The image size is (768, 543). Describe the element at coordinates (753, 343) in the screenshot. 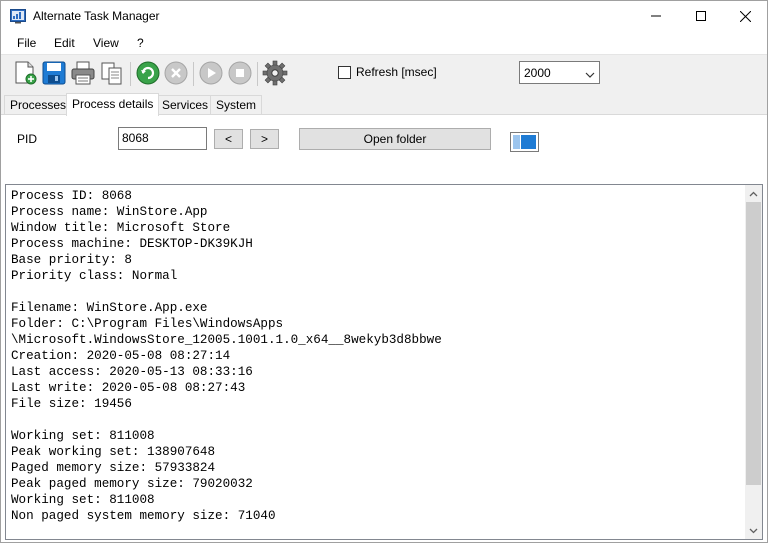

I see `scrollbar-thumb` at that location.